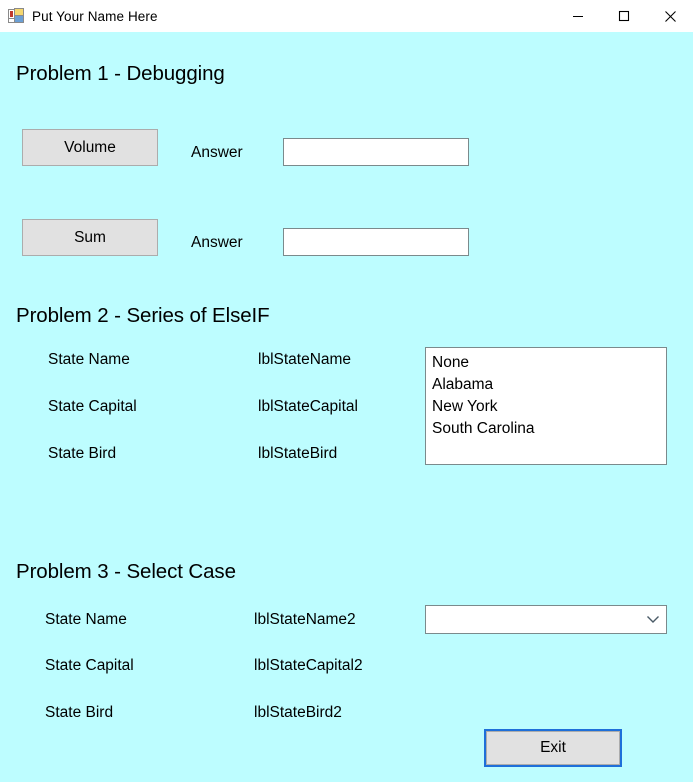 The image size is (693, 782). I want to click on volume-answer-label: Answer, so click(217, 152).